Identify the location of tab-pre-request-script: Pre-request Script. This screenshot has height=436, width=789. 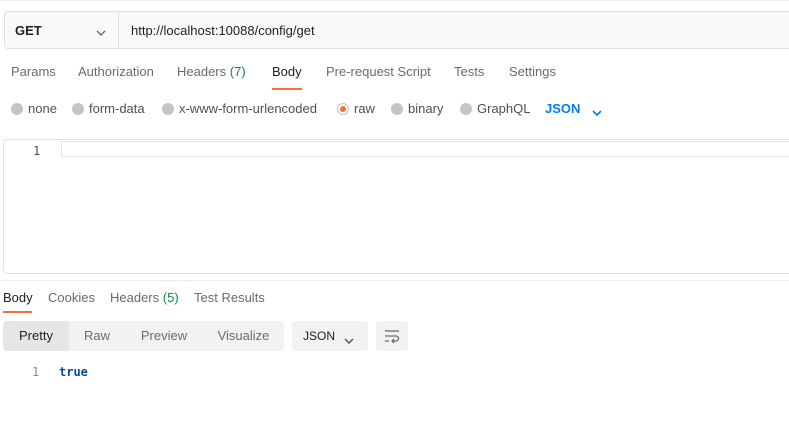
(378, 71).